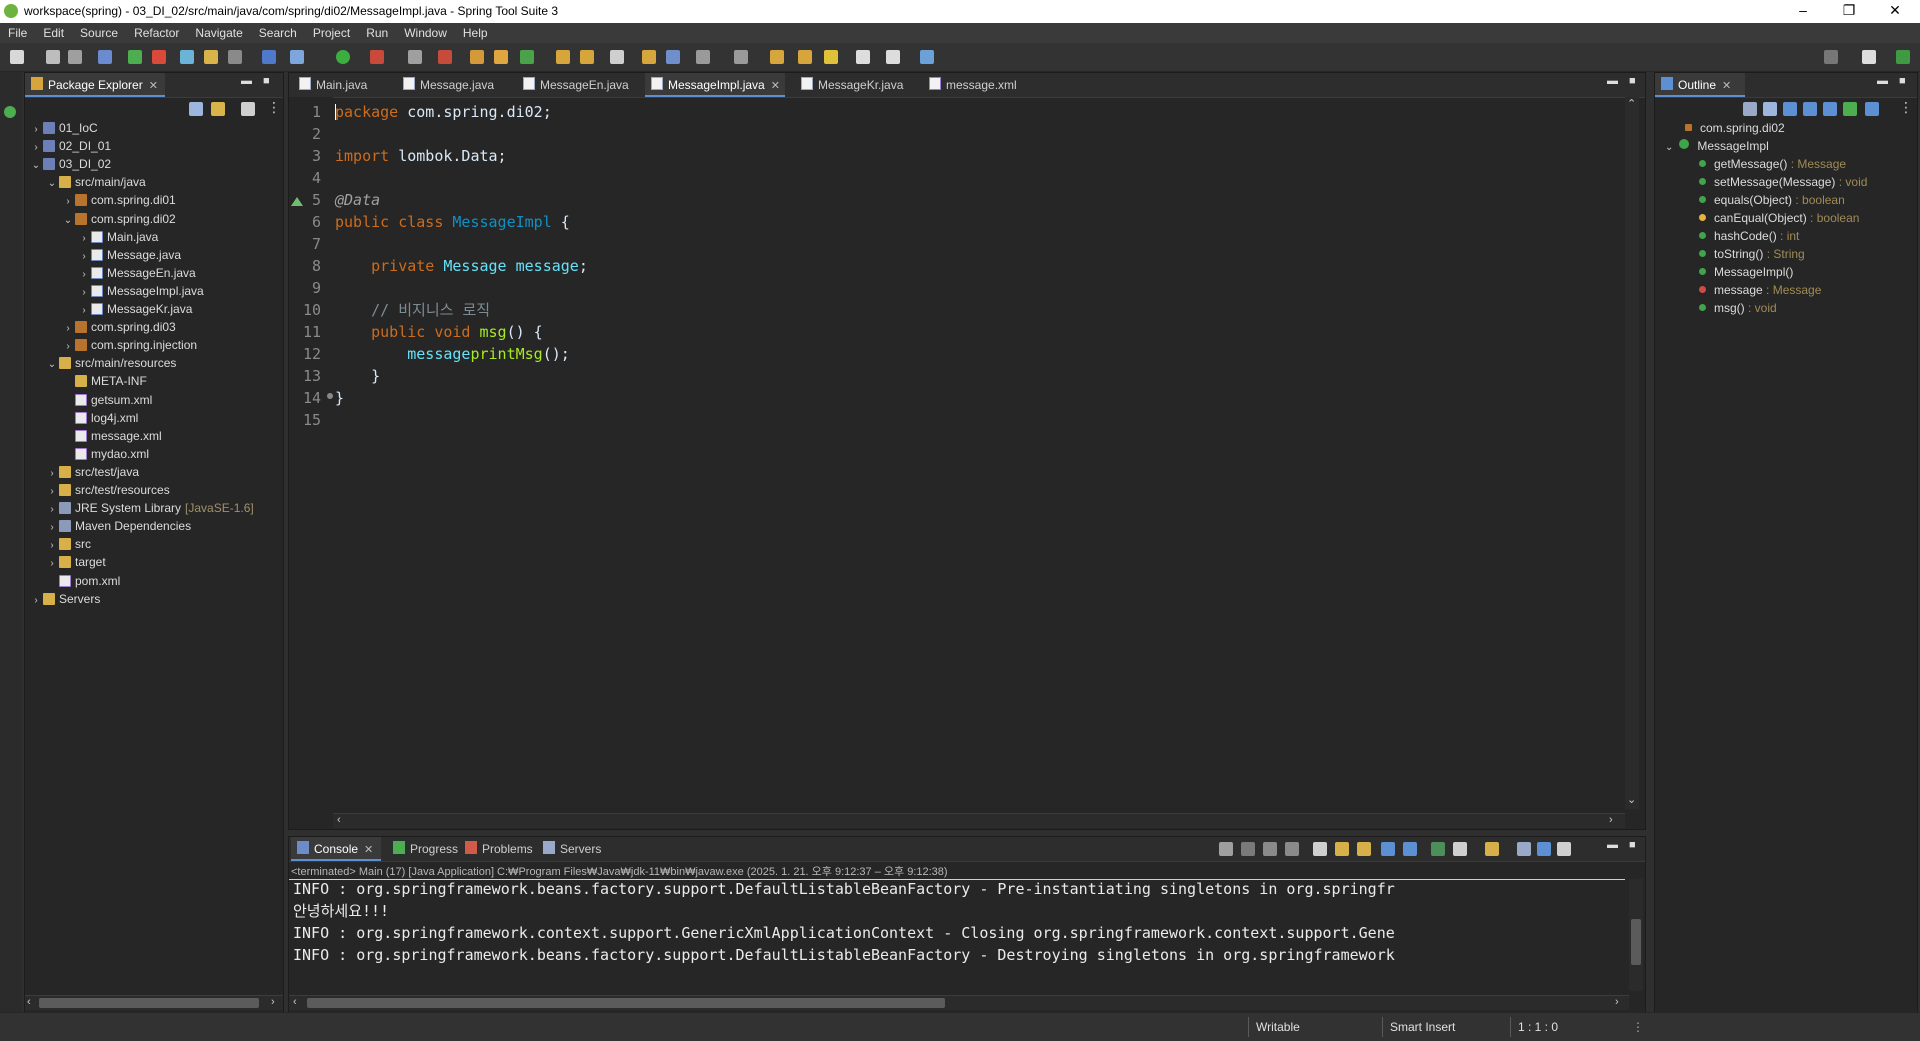  What do you see at coordinates (1612, 845) in the screenshot?
I see `minimize-console-icon: ▬` at bounding box center [1612, 845].